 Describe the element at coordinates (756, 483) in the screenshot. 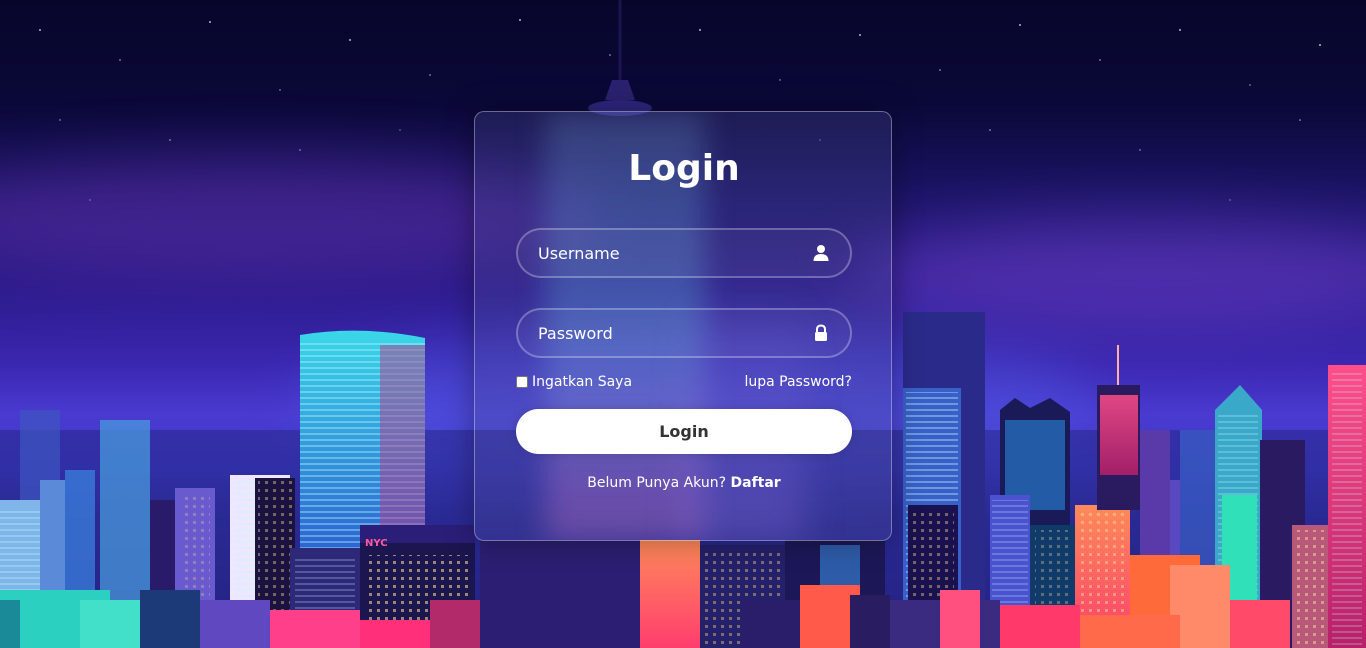

I see `register-link: Daftar` at that location.